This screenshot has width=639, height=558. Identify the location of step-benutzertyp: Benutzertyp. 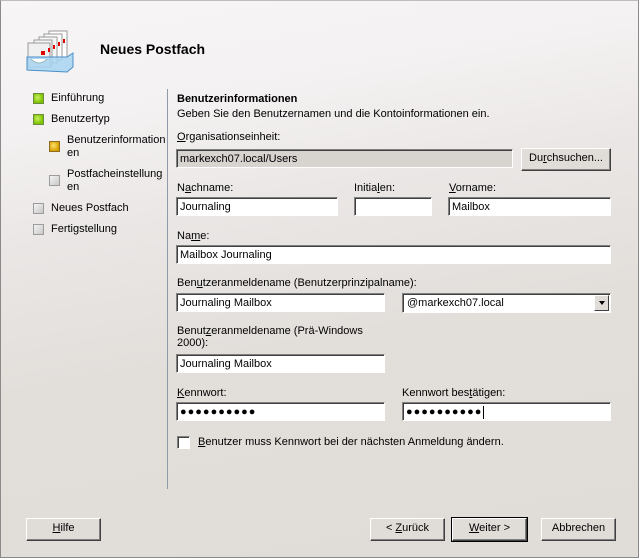
(71, 119).